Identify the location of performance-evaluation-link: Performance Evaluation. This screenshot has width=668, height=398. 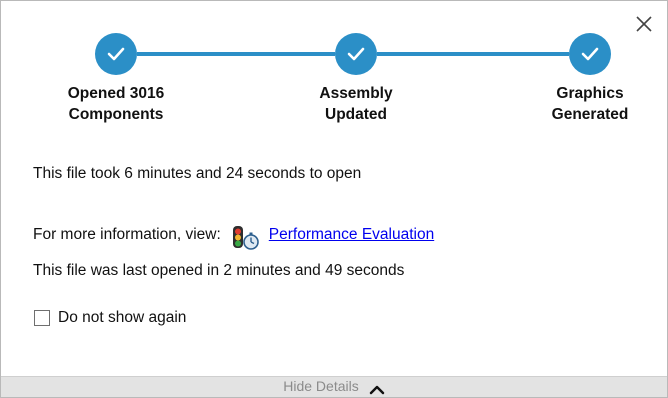
(351, 235).